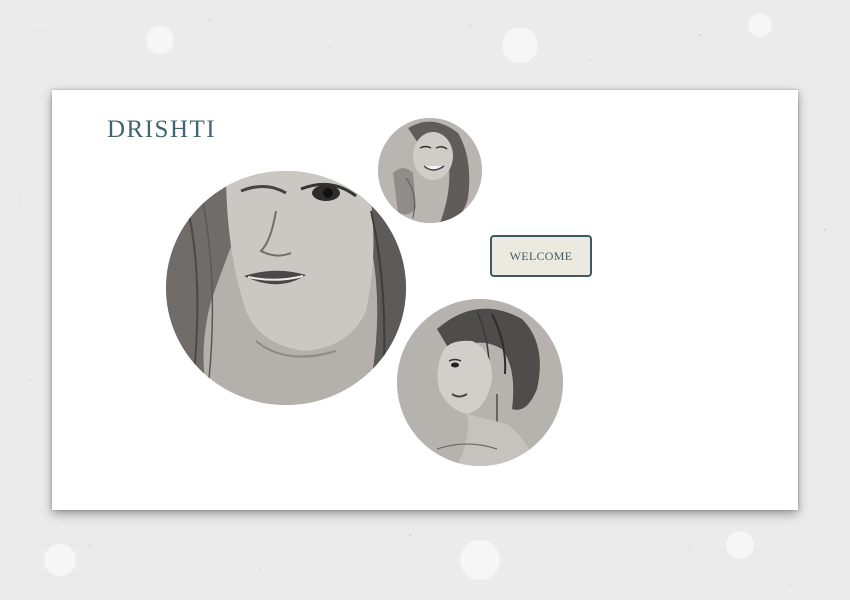 The height and width of the screenshot is (600, 850). What do you see at coordinates (430, 170) in the screenshot?
I see `sketch-portrait-smiling-girl` at bounding box center [430, 170].